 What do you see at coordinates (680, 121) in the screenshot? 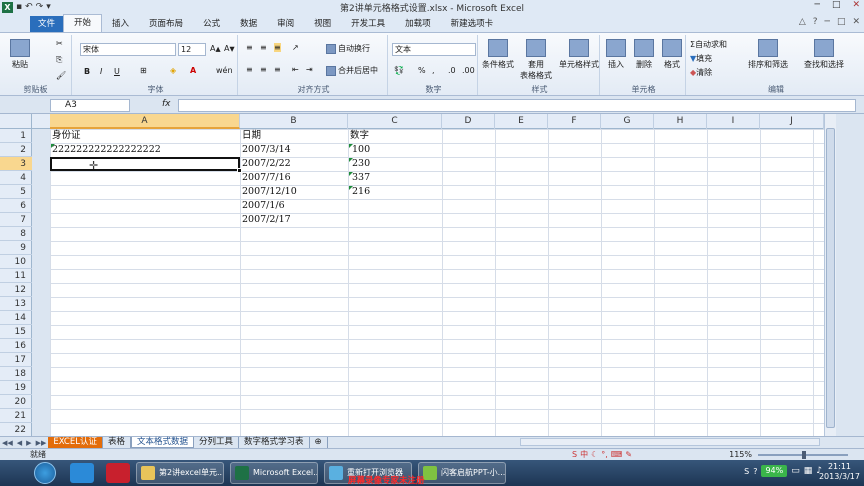
I see `column-header-h: H` at bounding box center [680, 121].